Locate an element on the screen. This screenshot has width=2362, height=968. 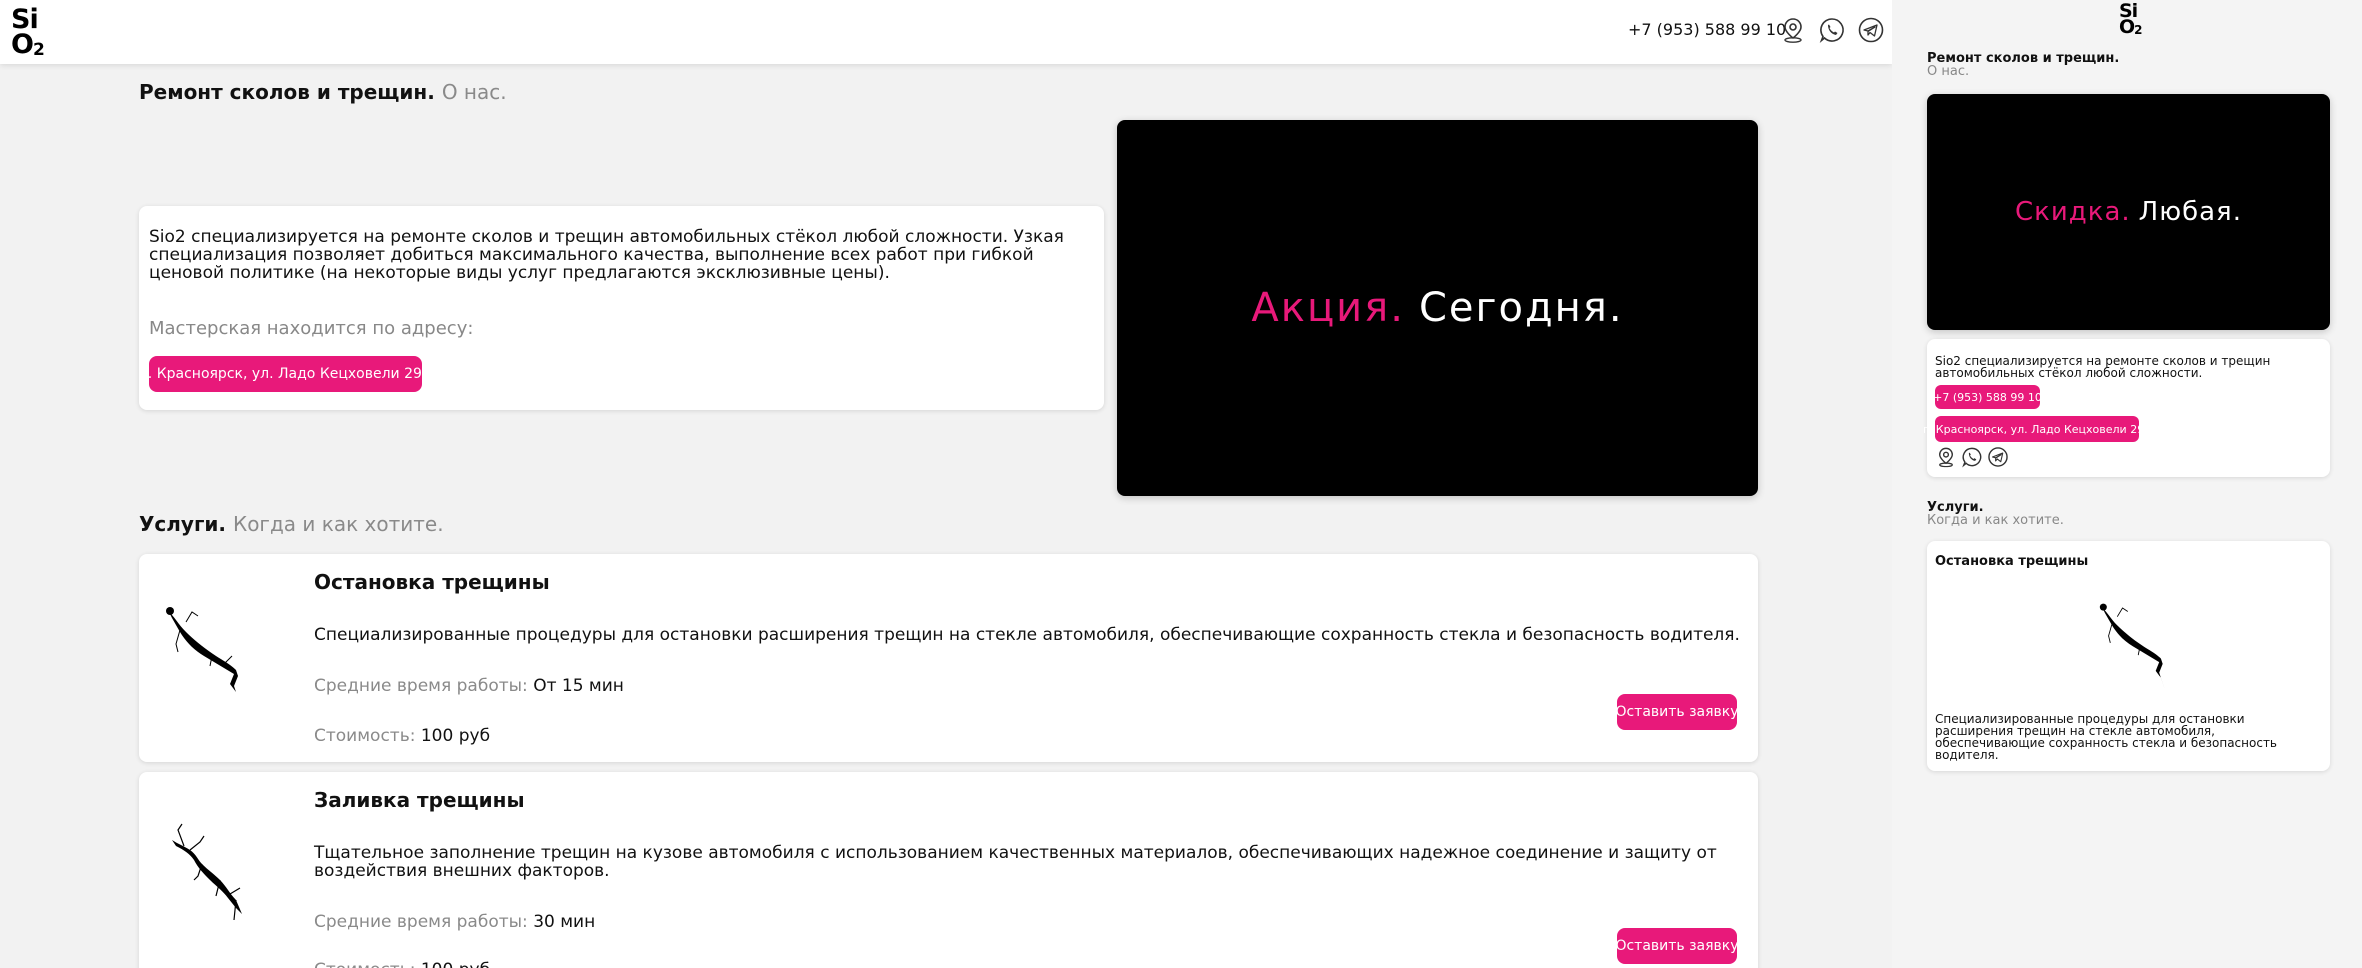
mobile-about-subtitle: О нас. is located at coordinates (1948, 71).